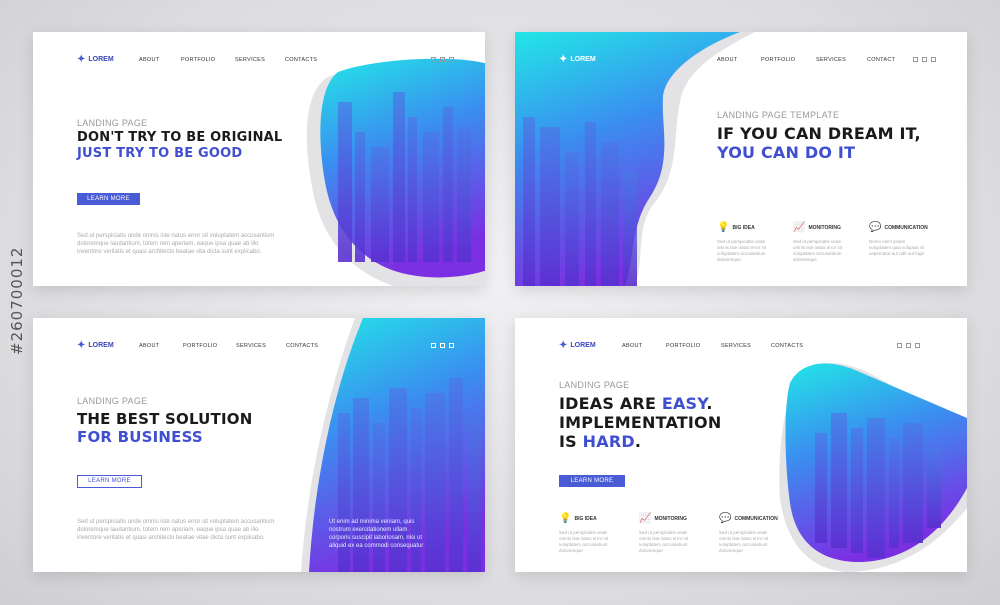 This screenshot has height=605, width=1000. I want to click on headline-text: IDEAS ARE, so click(610, 403).